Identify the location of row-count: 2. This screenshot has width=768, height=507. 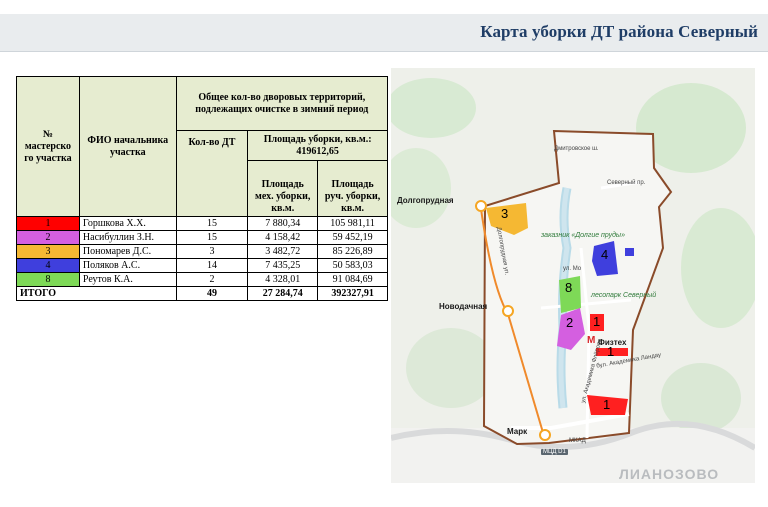
(212, 279).